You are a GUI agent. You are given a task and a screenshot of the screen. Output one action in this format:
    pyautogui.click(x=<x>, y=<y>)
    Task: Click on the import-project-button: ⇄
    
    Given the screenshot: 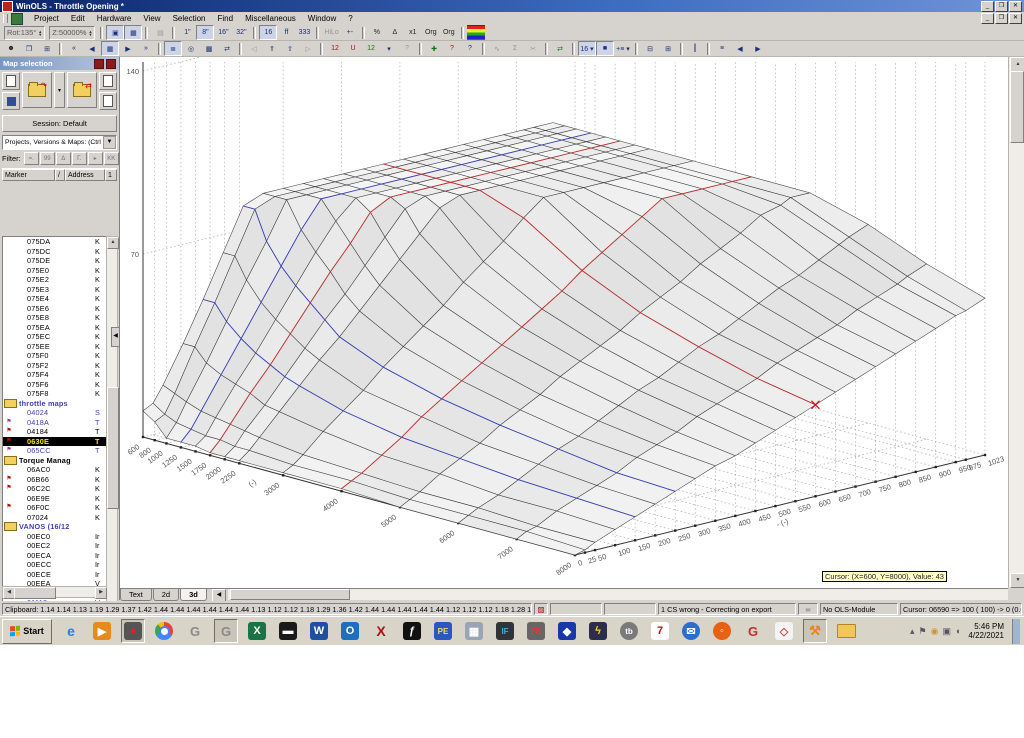 What is the action you would take?
    pyautogui.click(x=82, y=90)
    